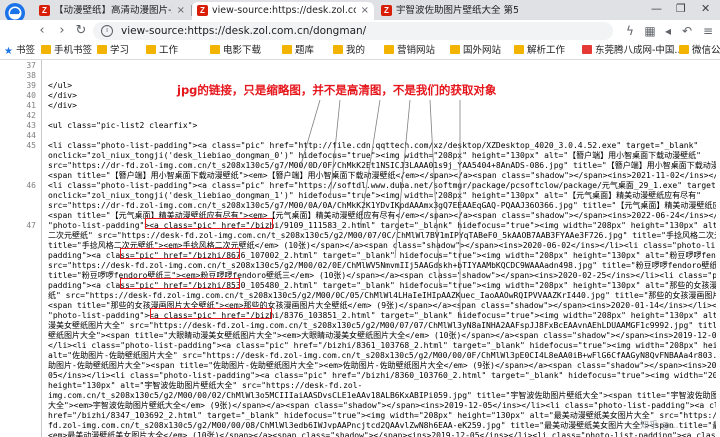 This screenshot has height=437, width=720. I want to click on bookmark-mobile: 手机书签, so click(66, 51).